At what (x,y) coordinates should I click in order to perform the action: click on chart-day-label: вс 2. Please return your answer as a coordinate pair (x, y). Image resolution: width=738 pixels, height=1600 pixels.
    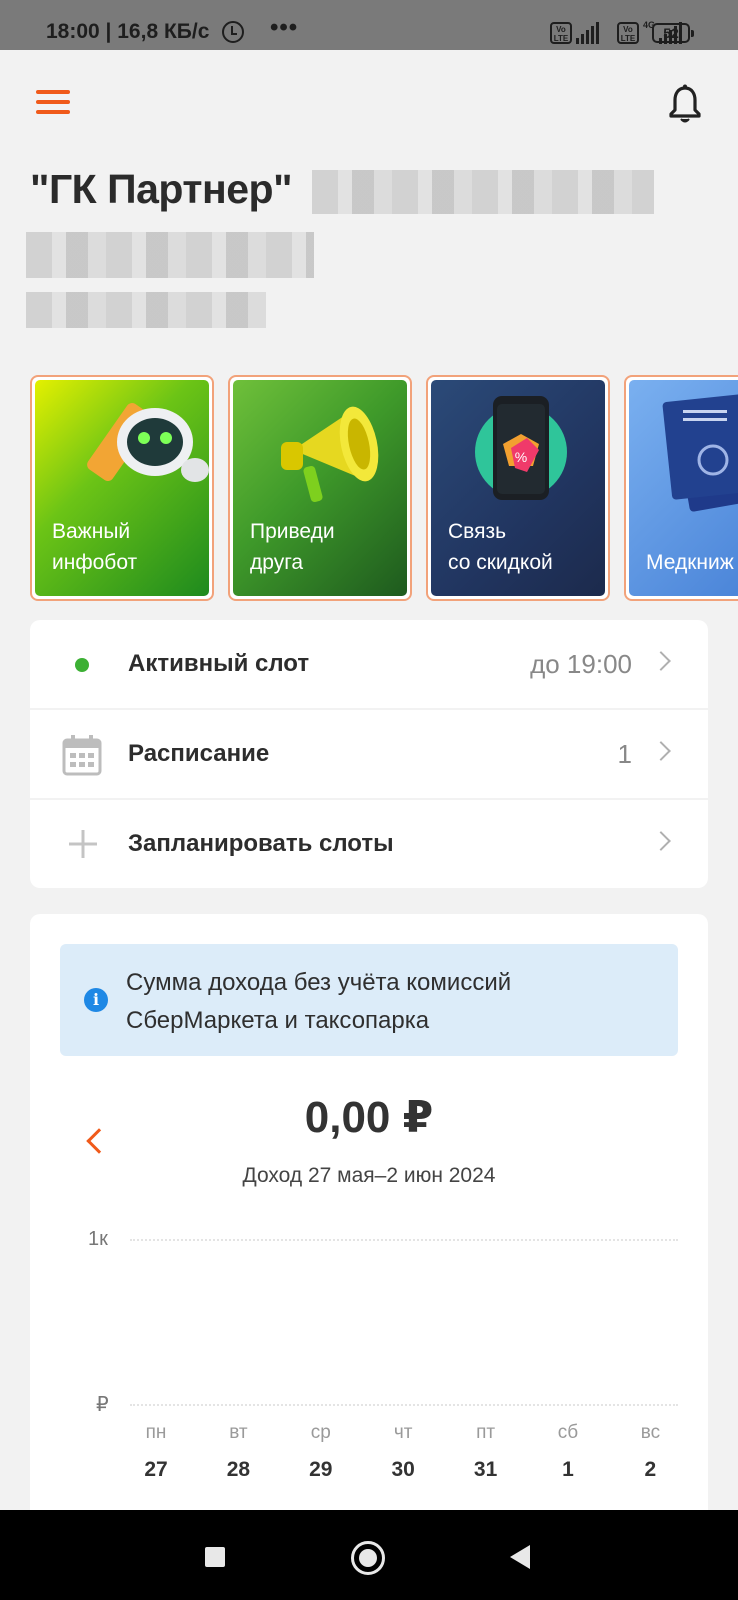
    Looking at the image, I should click on (650, 1452).